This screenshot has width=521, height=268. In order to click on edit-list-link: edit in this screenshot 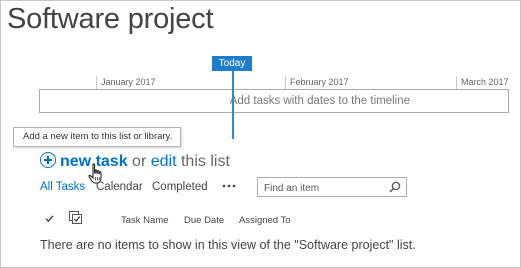, I will do `click(164, 161)`.